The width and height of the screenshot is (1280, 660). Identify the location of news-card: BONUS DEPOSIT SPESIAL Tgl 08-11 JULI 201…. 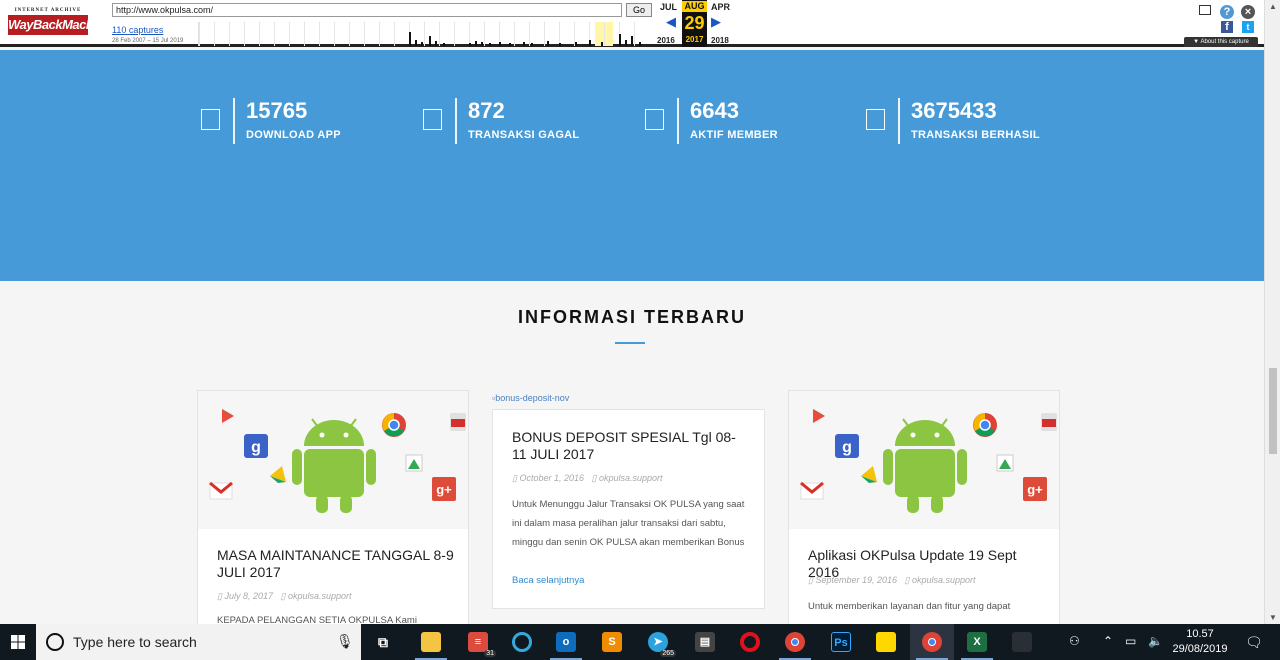
(628, 509).